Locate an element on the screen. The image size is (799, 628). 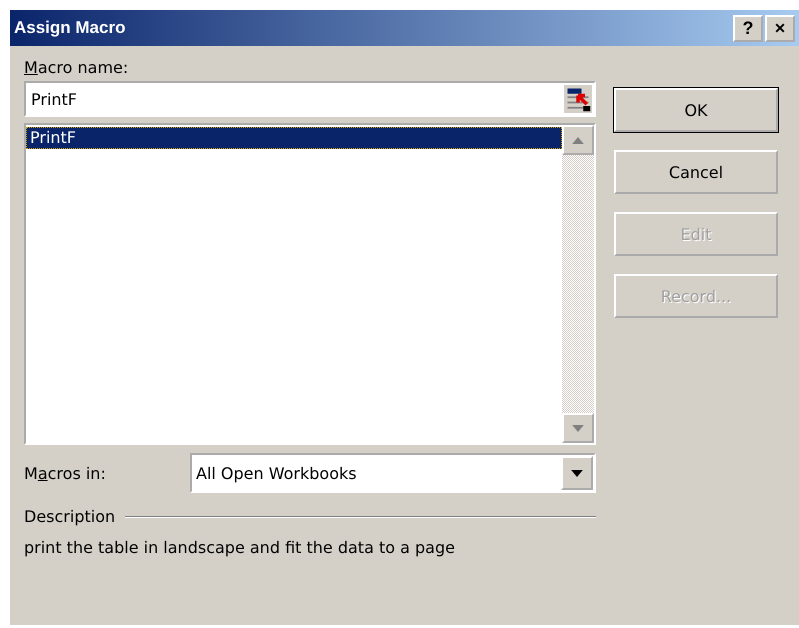
close-button: × is located at coordinates (780, 28).